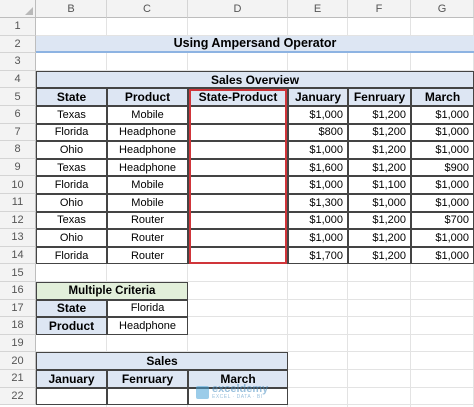  What do you see at coordinates (237, 397) in the screenshot?
I see `watermark-tagline: EXCEL · DATA · BI` at bounding box center [237, 397].